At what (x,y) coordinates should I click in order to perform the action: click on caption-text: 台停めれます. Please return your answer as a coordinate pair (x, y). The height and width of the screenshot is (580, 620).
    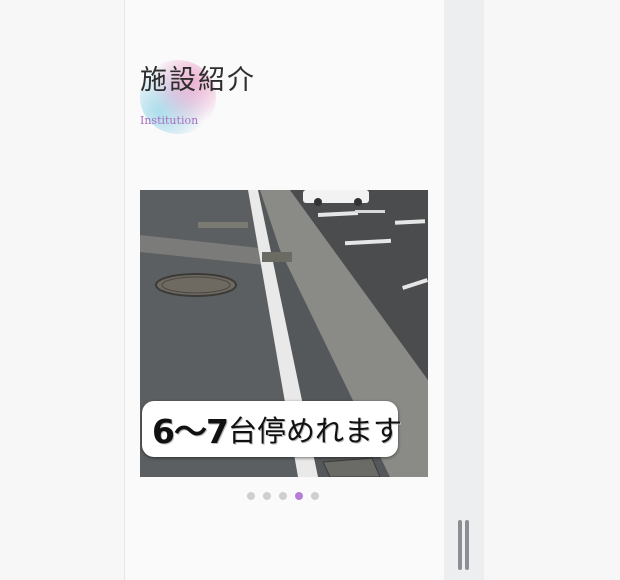
    Looking at the image, I should click on (314, 431).